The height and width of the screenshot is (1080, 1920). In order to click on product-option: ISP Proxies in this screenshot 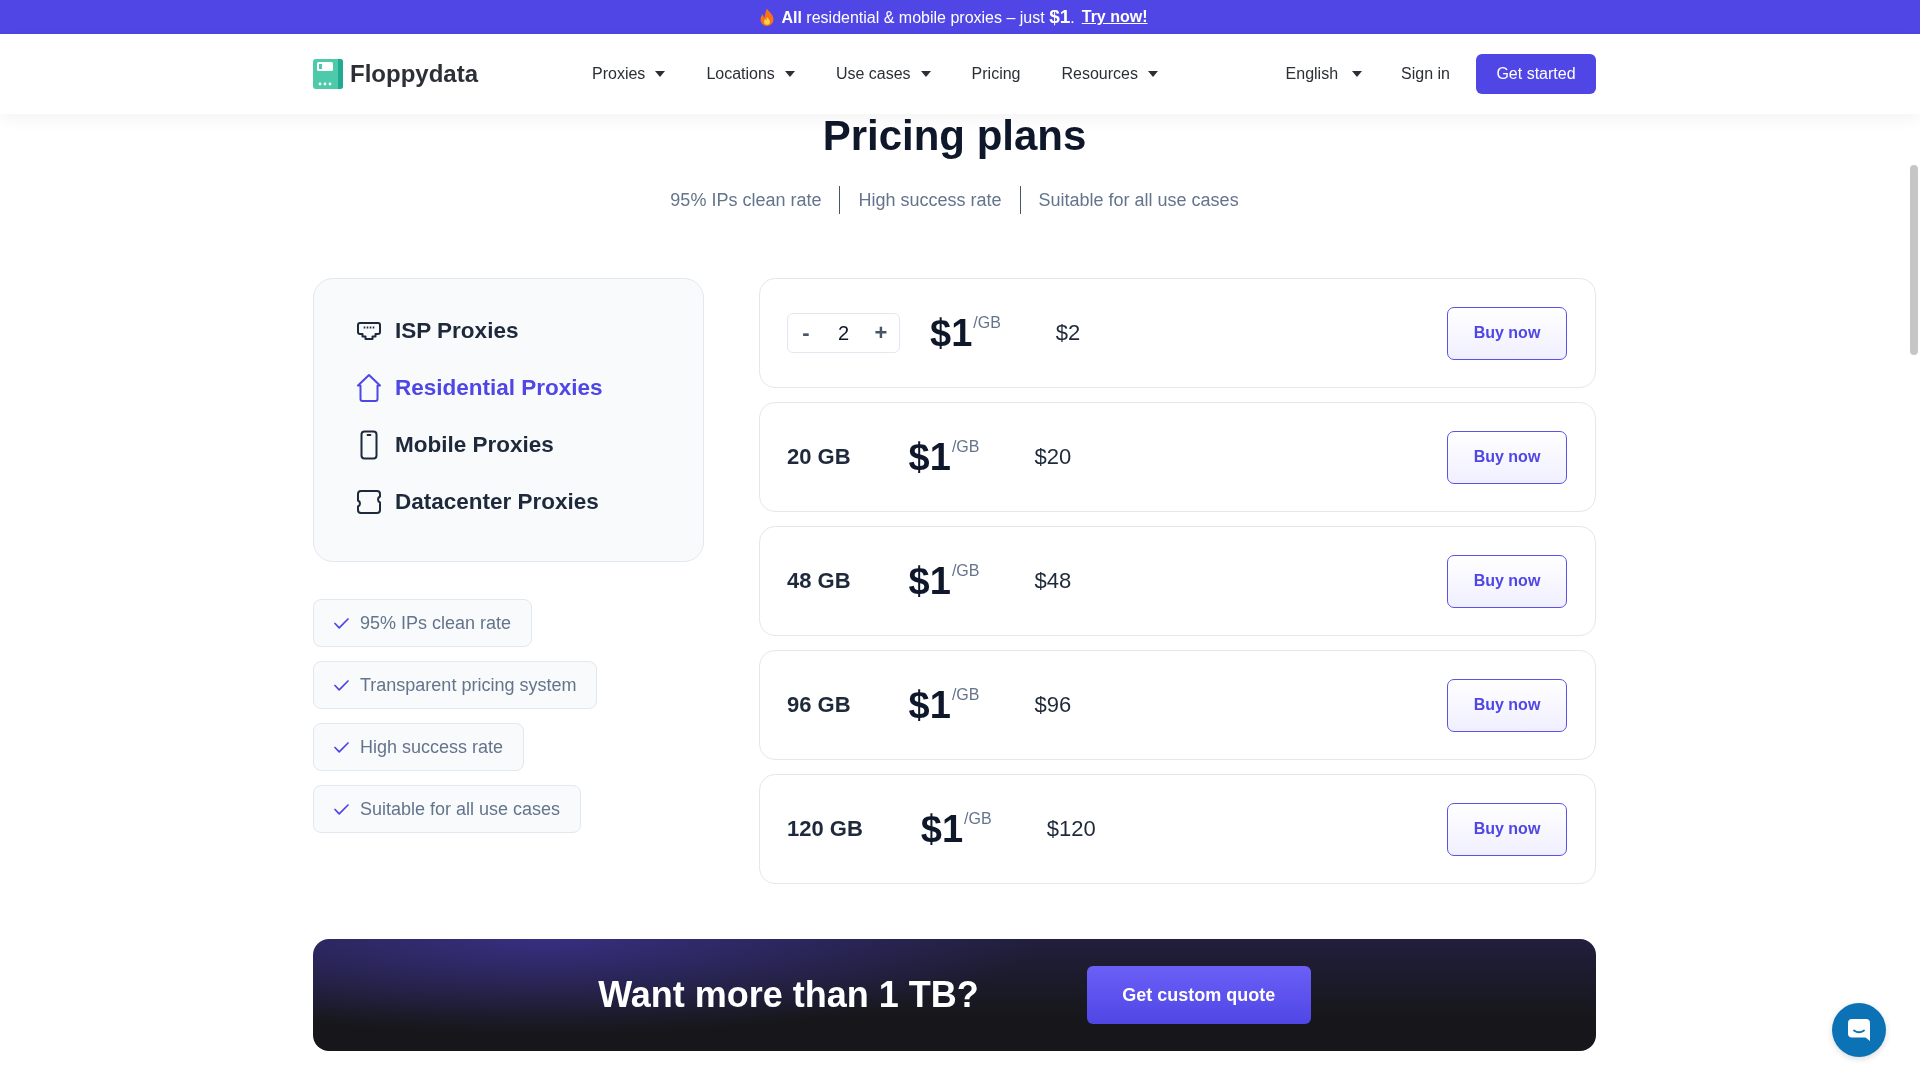, I will do `click(437, 331)`.